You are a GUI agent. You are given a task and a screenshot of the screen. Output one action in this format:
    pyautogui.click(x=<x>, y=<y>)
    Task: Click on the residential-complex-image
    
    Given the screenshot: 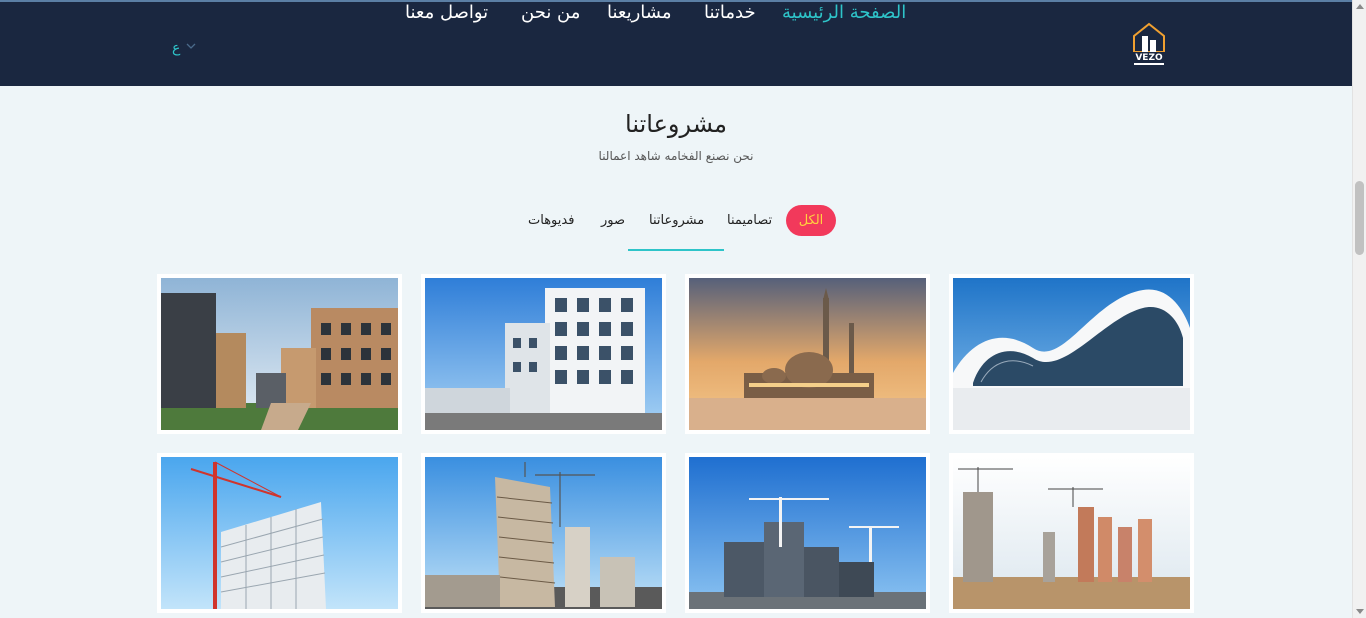 What is the action you would take?
    pyautogui.click(x=279, y=354)
    